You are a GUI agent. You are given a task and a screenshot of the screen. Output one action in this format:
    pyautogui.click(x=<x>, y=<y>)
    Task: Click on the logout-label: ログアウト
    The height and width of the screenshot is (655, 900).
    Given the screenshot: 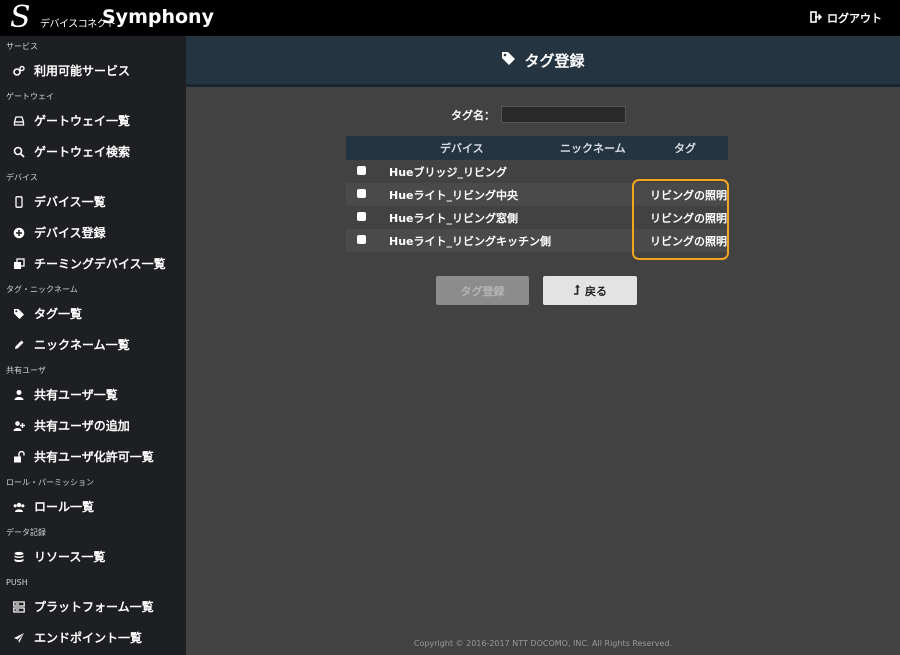 What is the action you would take?
    pyautogui.click(x=854, y=18)
    